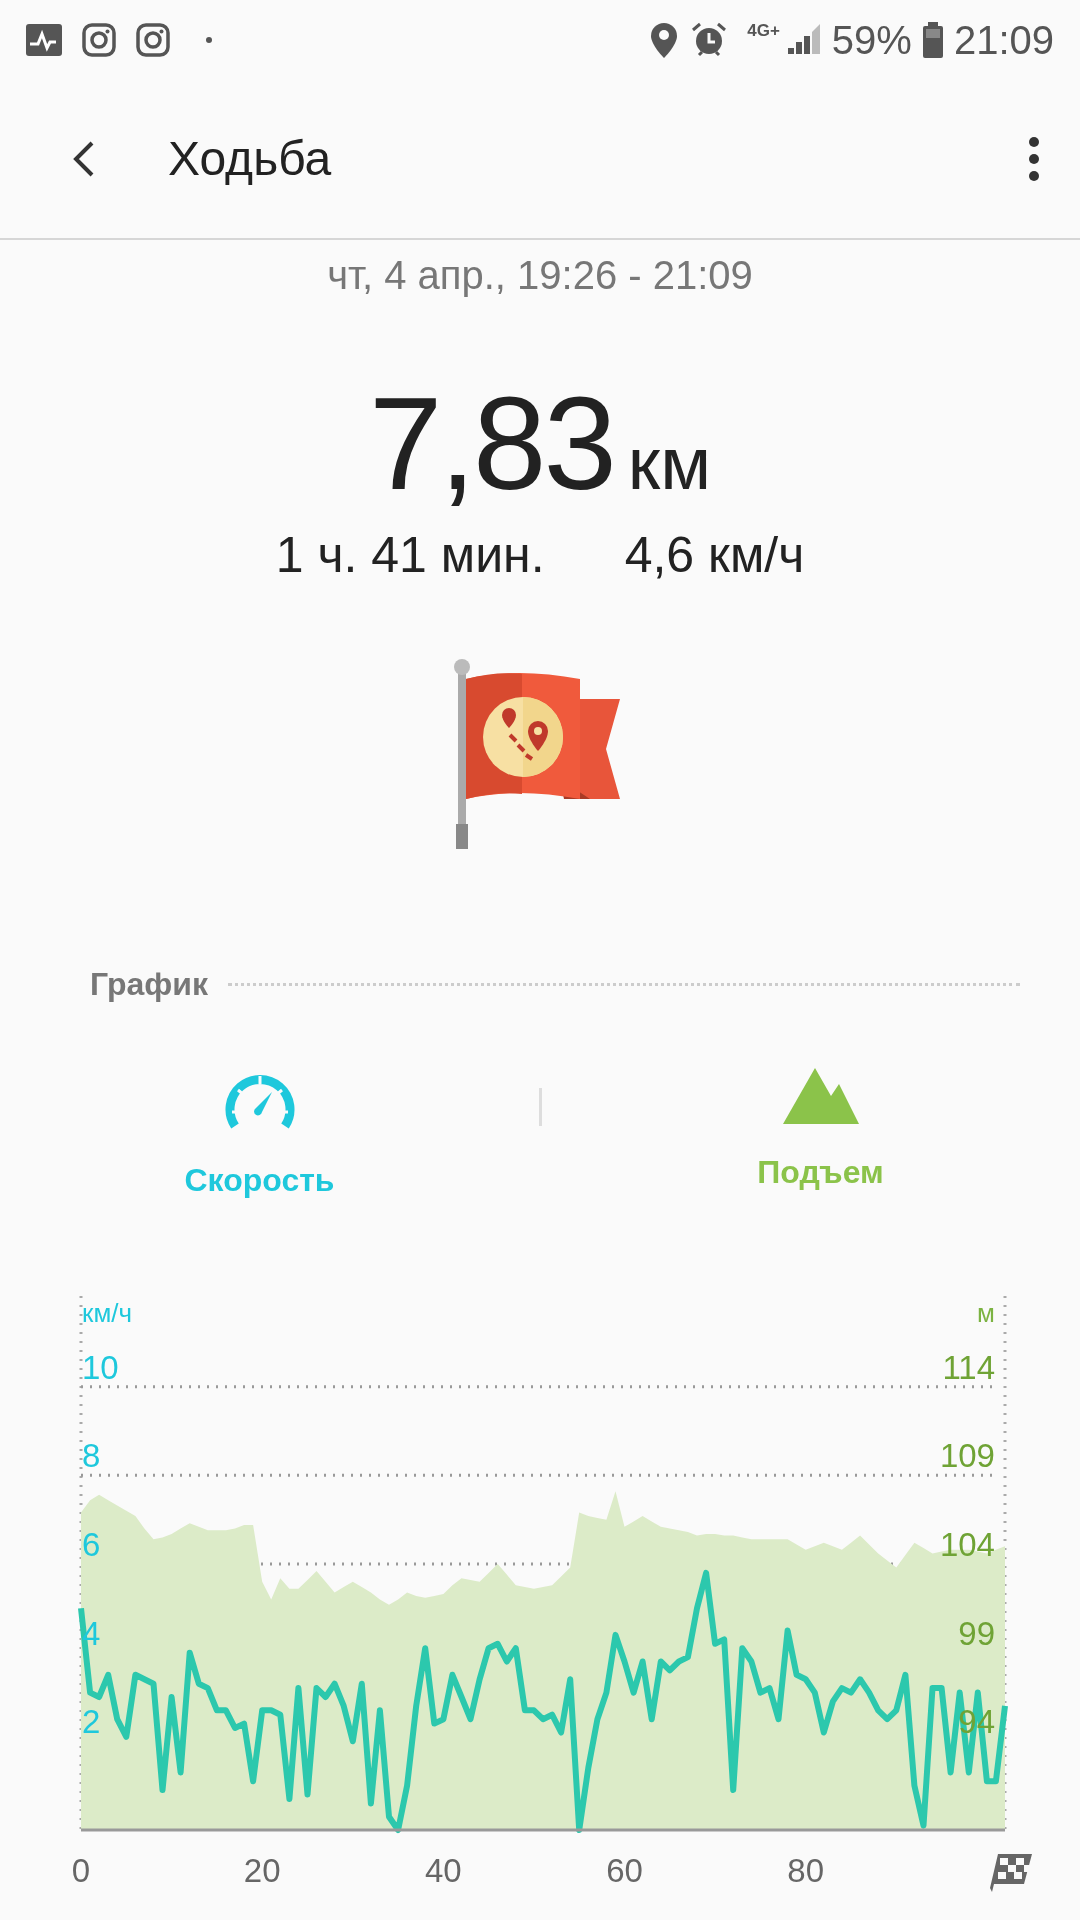 This screenshot has width=1080, height=1920. I want to click on chart-tab: Подъем, so click(820, 1132).